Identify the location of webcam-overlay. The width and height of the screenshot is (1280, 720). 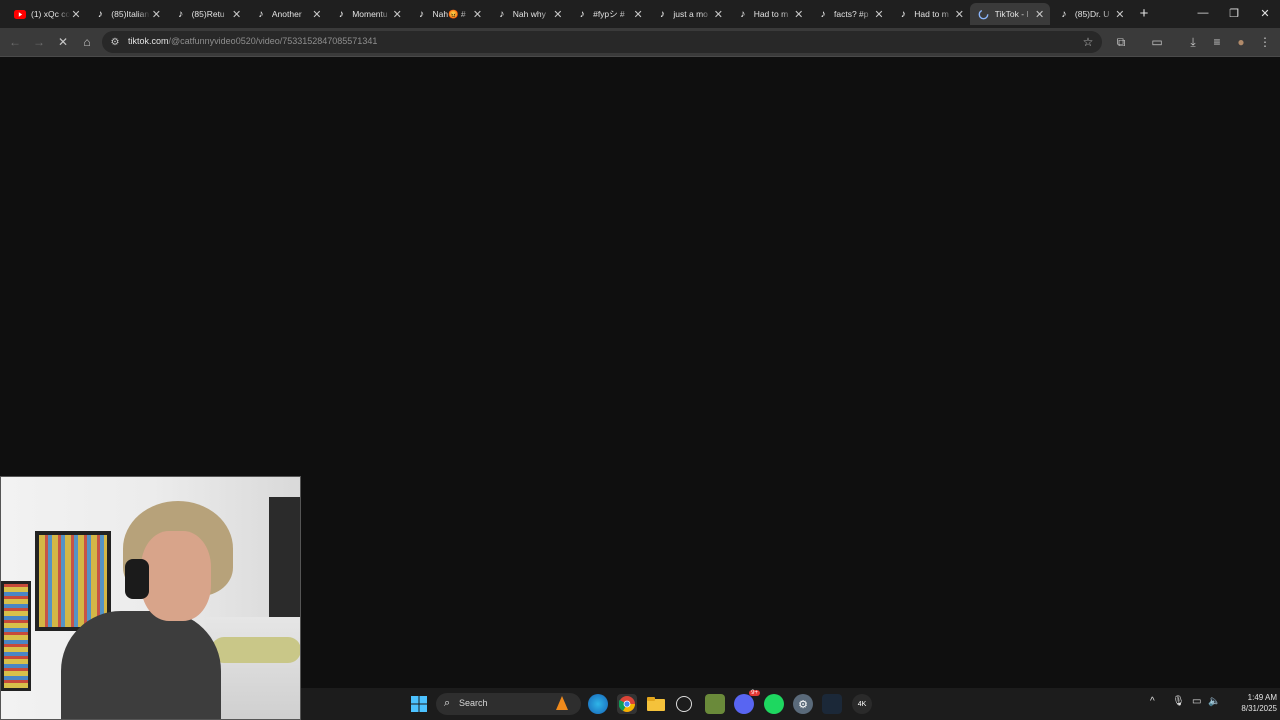
(150, 598).